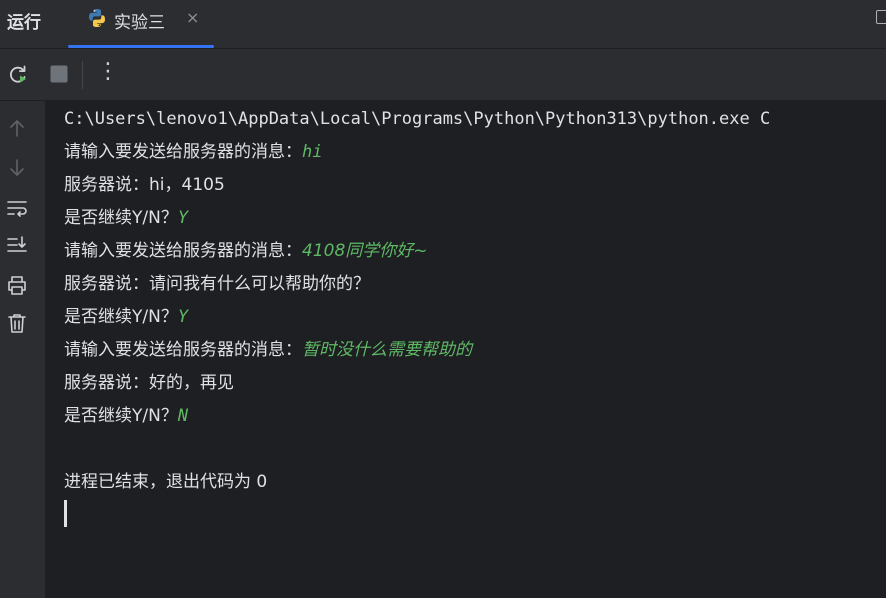 Image resolution: width=886 pixels, height=598 pixels. What do you see at coordinates (17, 208) in the screenshot?
I see `soft-wrap-icon` at bounding box center [17, 208].